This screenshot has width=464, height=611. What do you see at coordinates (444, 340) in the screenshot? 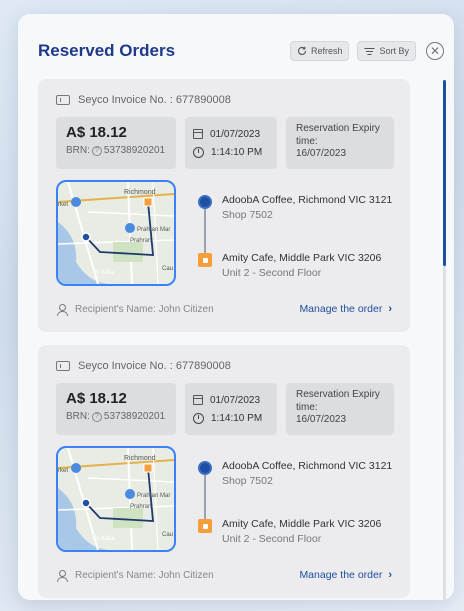
I see `scrollbar` at bounding box center [444, 340].